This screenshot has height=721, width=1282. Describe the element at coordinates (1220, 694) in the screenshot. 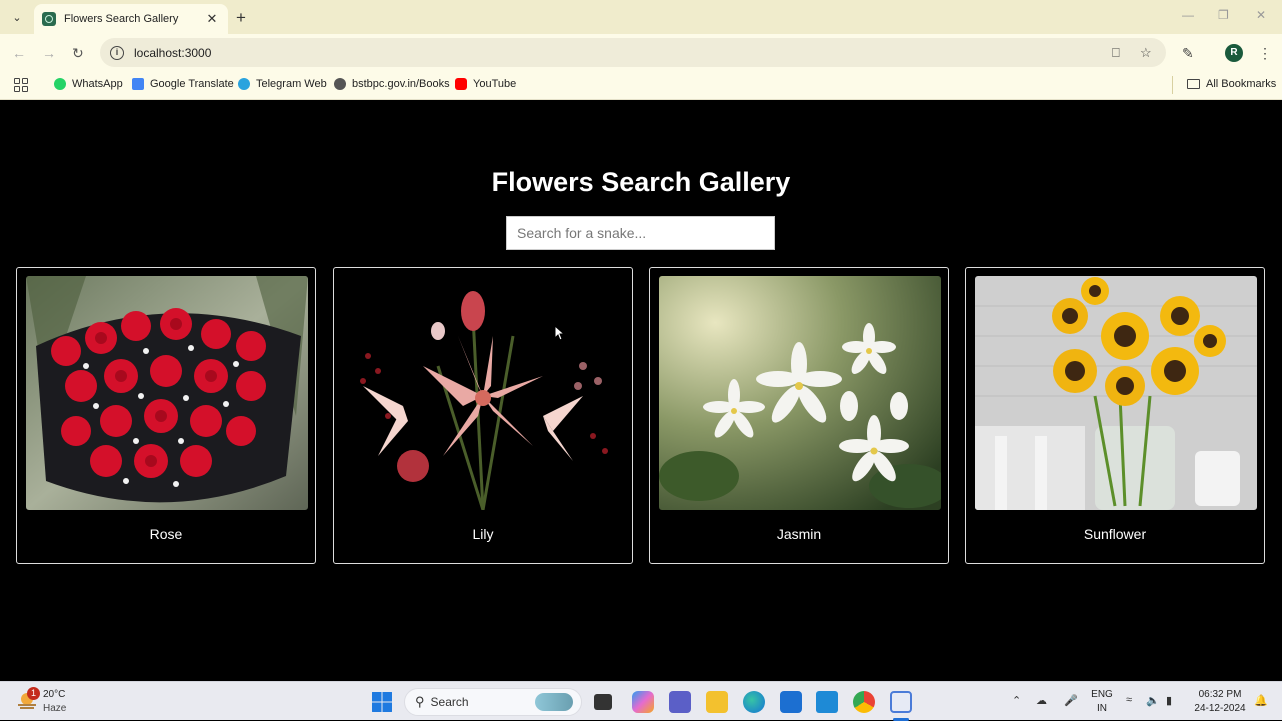

I see `clock-time: 06:32 PM` at that location.